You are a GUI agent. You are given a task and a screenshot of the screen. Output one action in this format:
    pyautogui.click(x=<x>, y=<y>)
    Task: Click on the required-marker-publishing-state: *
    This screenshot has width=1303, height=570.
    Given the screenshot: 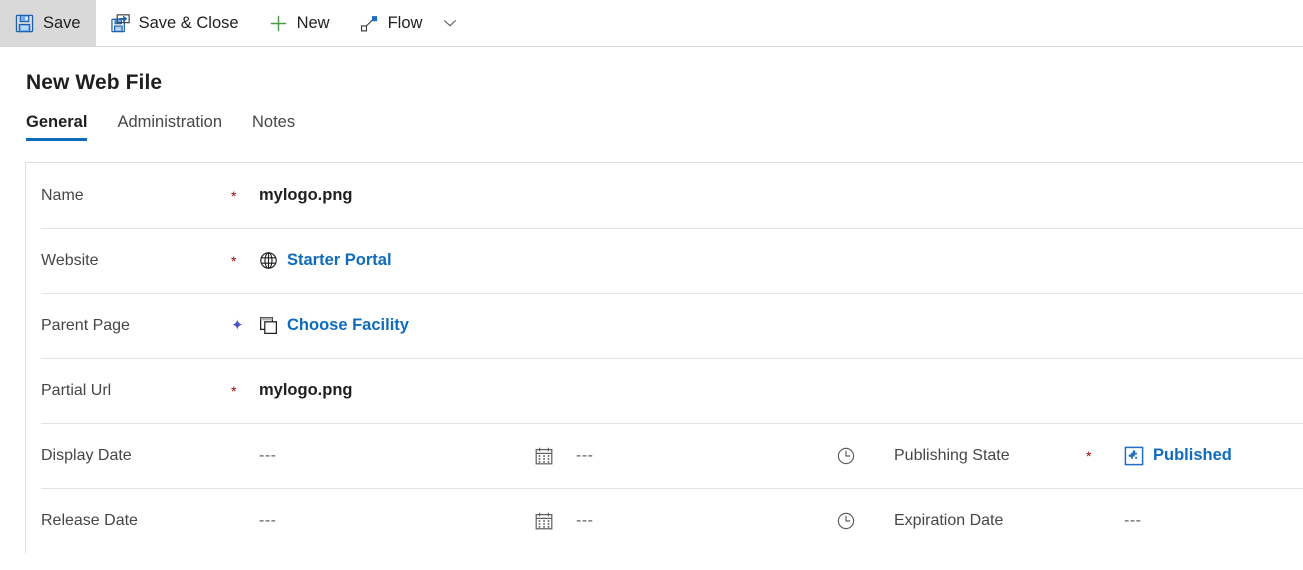 What is the action you would take?
    pyautogui.click(x=1089, y=455)
    